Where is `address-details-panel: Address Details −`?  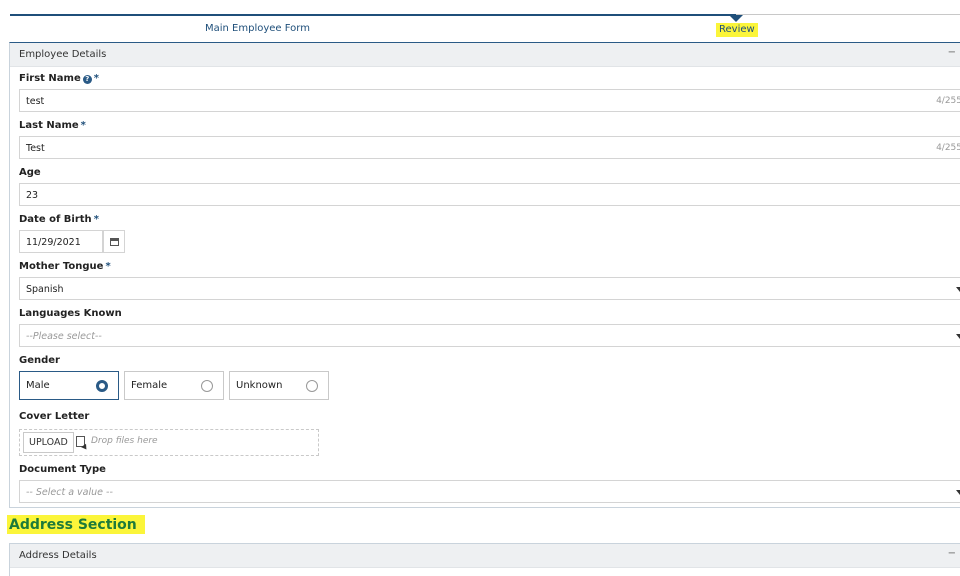
address-details-panel: Address Details − is located at coordinates (484, 559).